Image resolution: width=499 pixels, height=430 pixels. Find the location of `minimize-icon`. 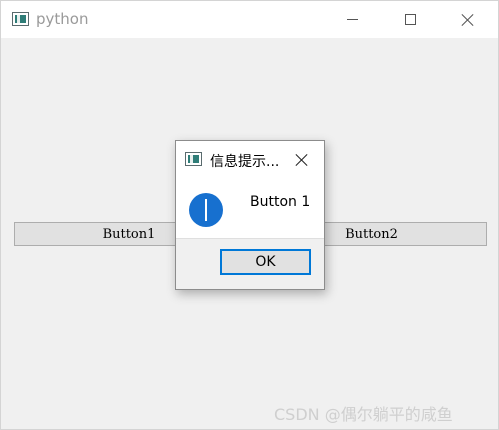

minimize-icon is located at coordinates (352, 19).